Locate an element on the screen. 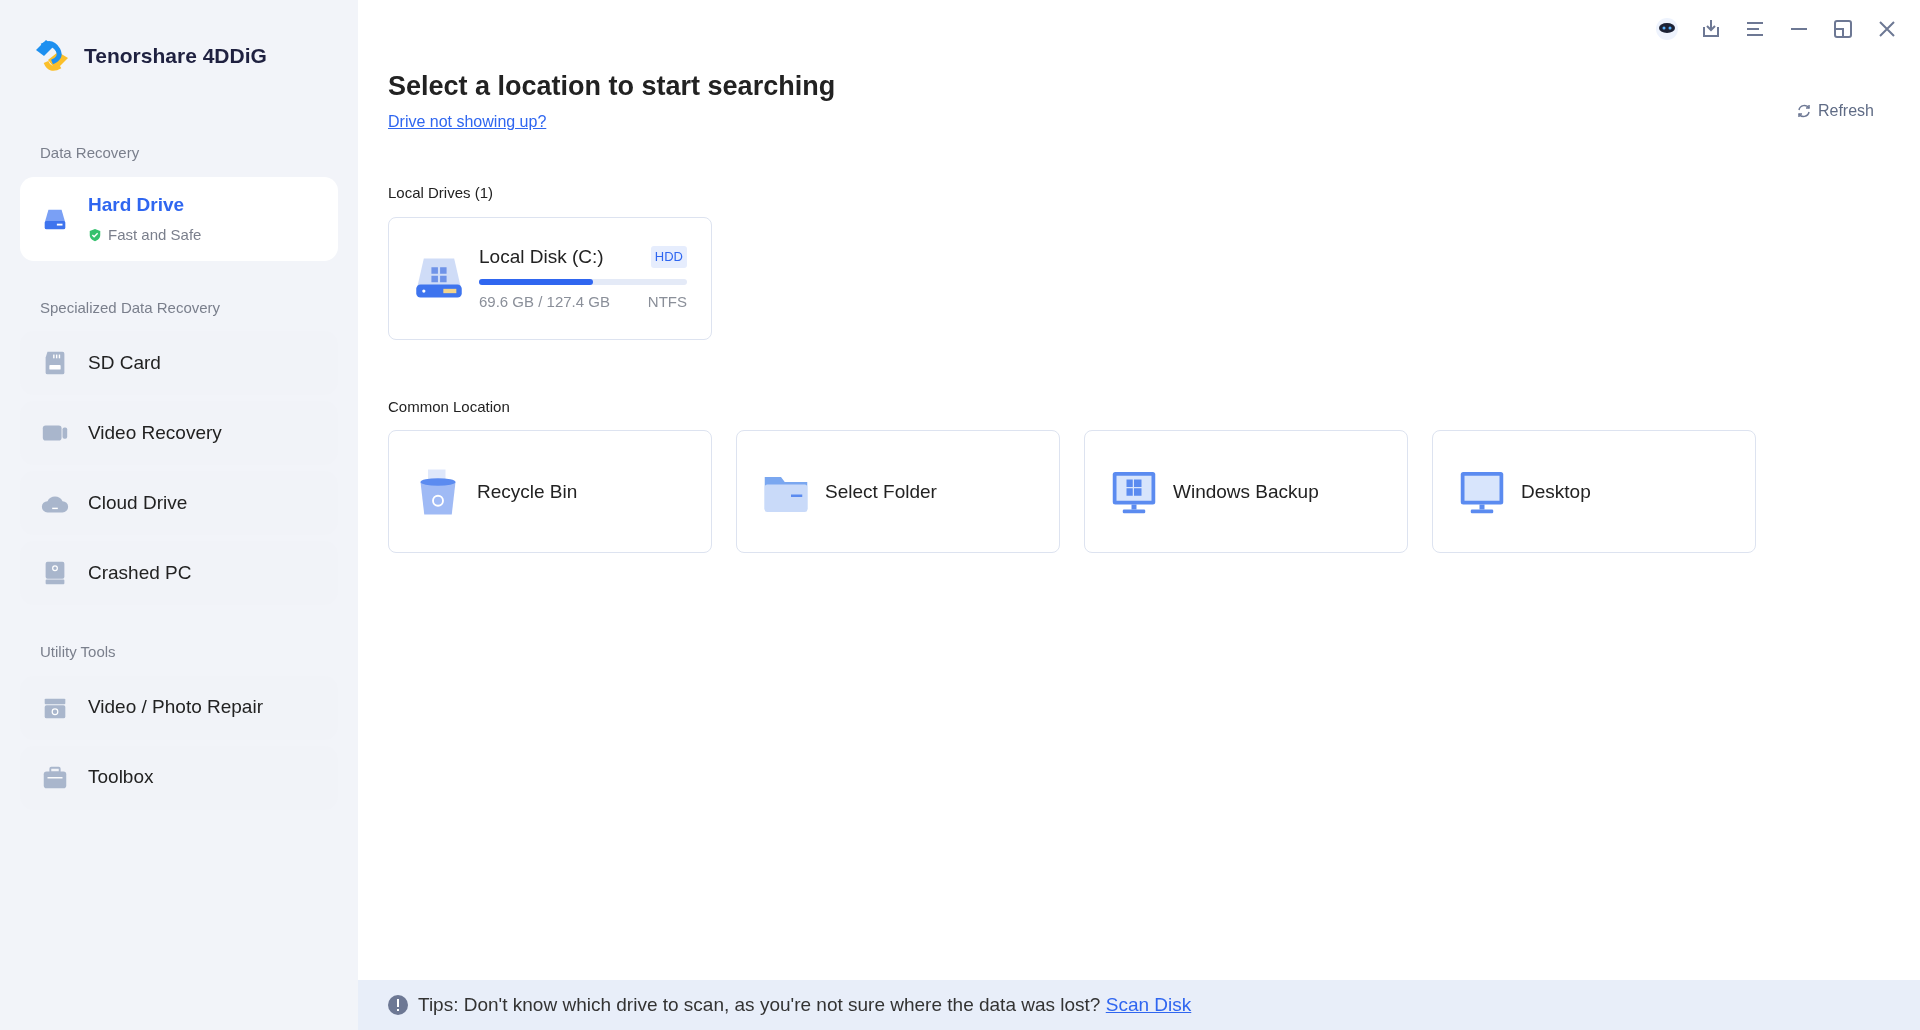 The image size is (1920, 1030). app-name: Tenorshare 4DDiG is located at coordinates (175, 56).